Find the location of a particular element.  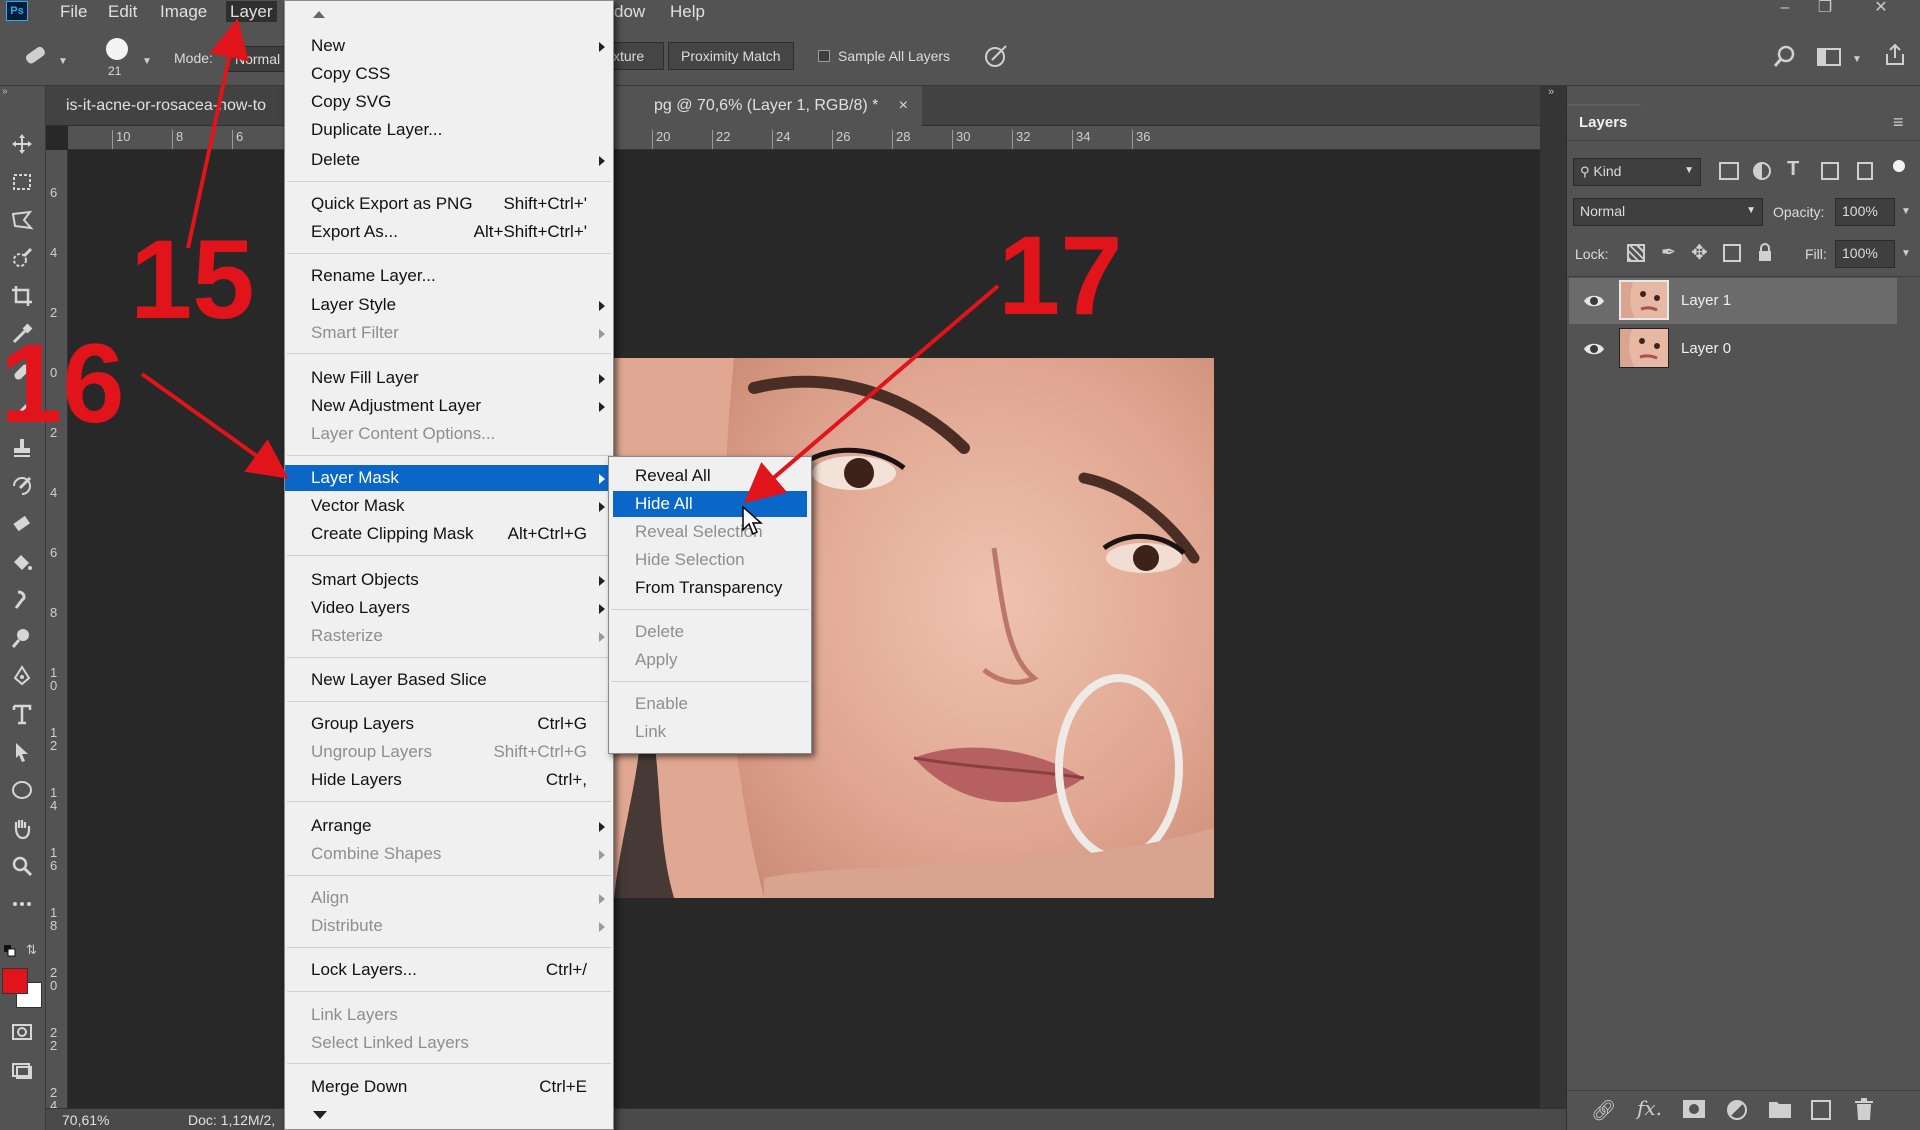

close-tab-icon: × is located at coordinates (903, 106).